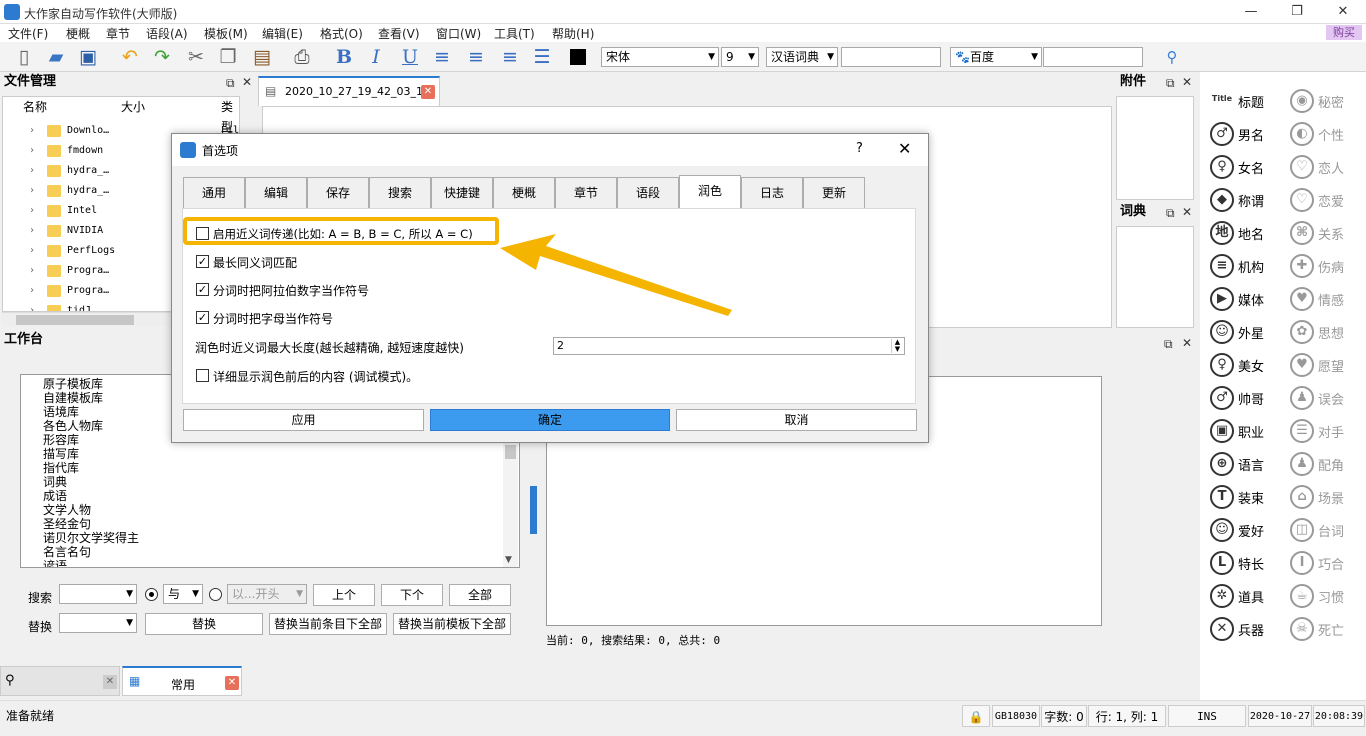  Describe the element at coordinates (1320, 398) in the screenshot. I see `sidebar-item-right-9: ♟ 误会` at that location.